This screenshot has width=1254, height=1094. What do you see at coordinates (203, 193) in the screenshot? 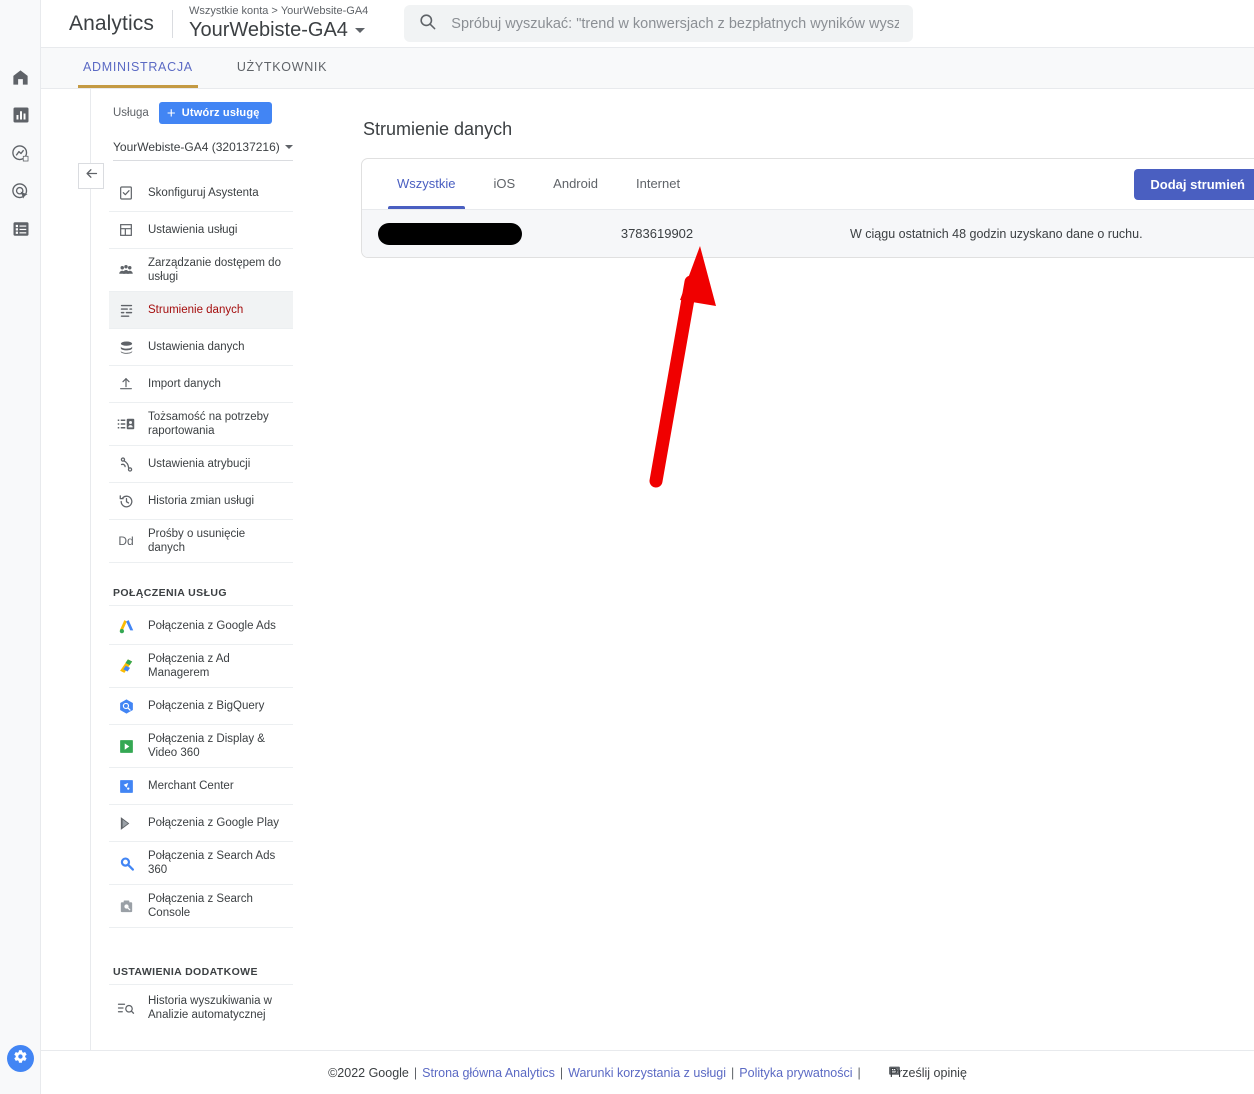
I see `sidebar-item-label: Skonfiguruj Asystenta` at bounding box center [203, 193].